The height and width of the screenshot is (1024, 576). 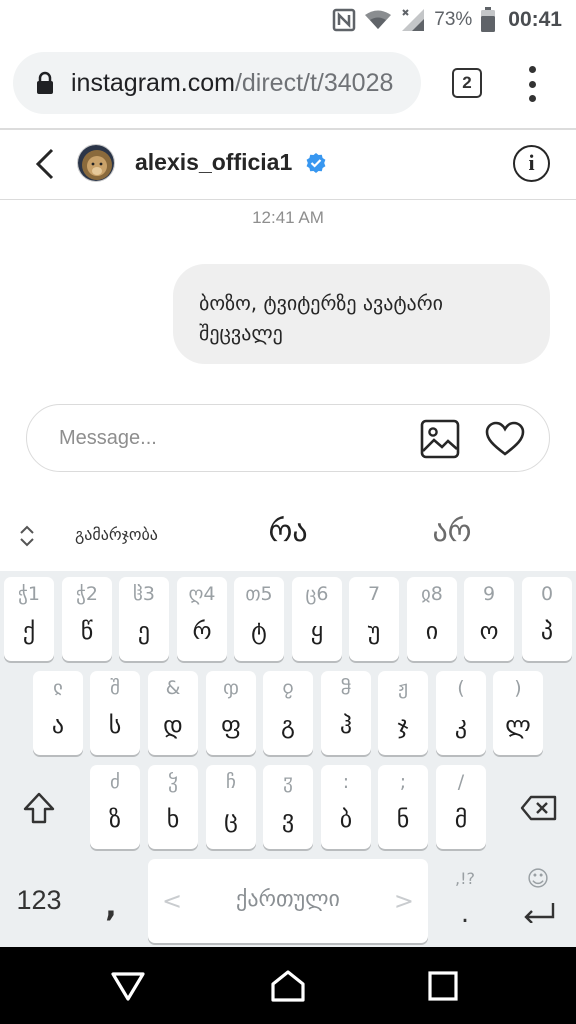 What do you see at coordinates (378, 20) in the screenshot?
I see `wifi-icon` at bounding box center [378, 20].